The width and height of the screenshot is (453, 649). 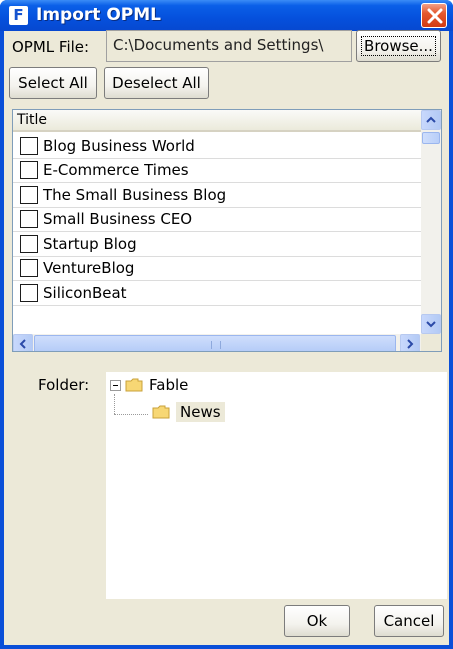 What do you see at coordinates (119, 145) in the screenshot?
I see `feed-title: Blog Business World` at bounding box center [119, 145].